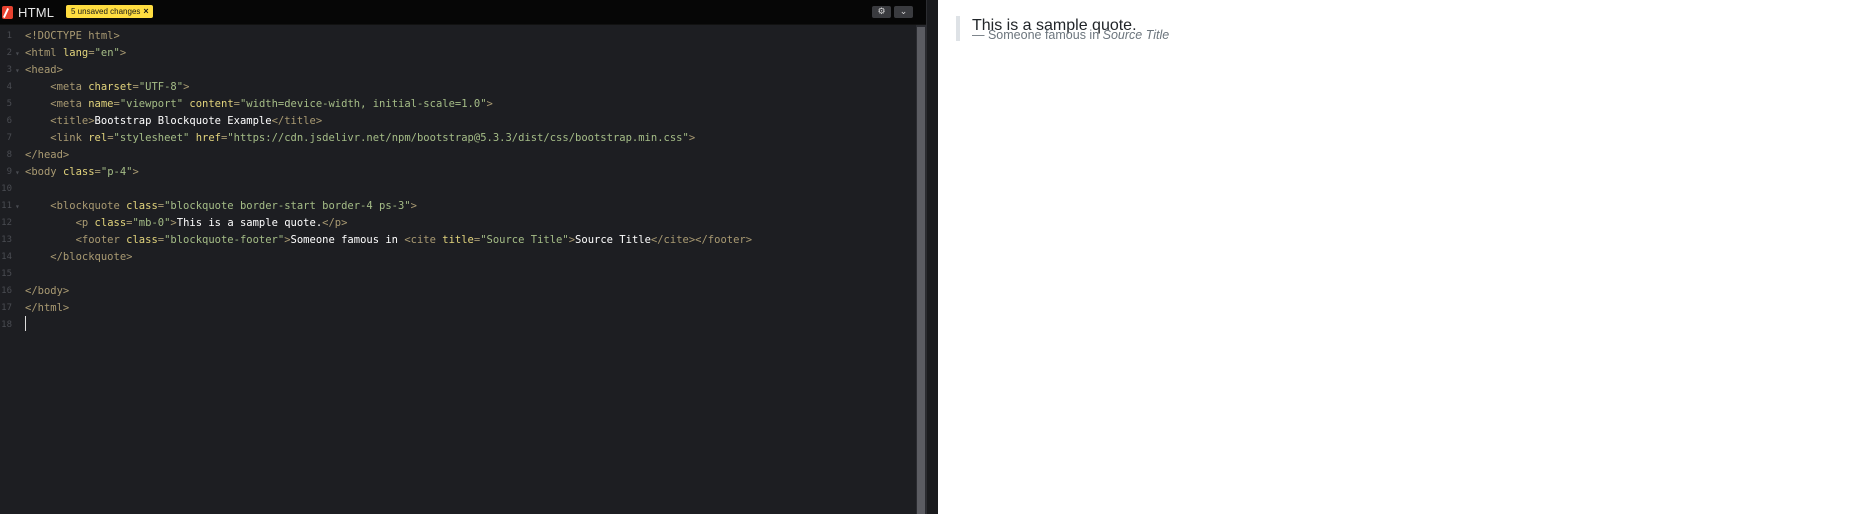 Image resolution: width=1850 pixels, height=514 pixels. What do you see at coordinates (145, 11) in the screenshot?
I see `close-icon: ×` at bounding box center [145, 11].